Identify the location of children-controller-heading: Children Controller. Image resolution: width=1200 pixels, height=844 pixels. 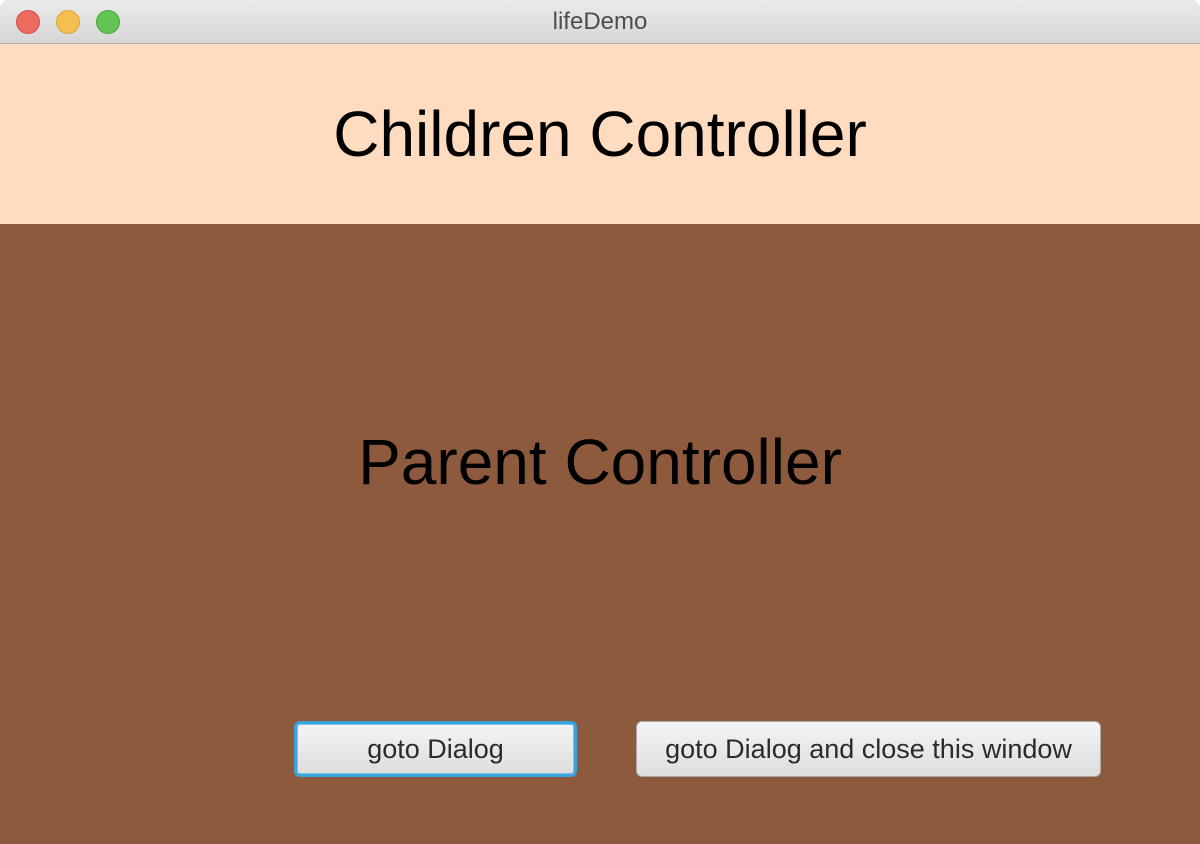
(600, 134).